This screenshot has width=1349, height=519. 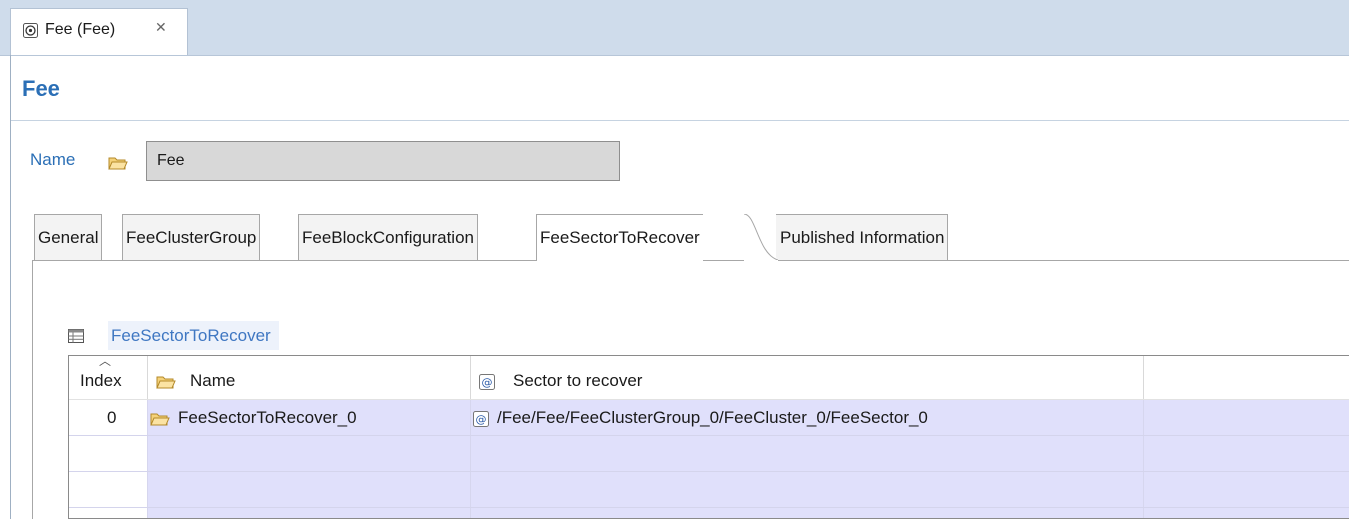 I want to click on column-header-index: ︿ Index, so click(x=108, y=377).